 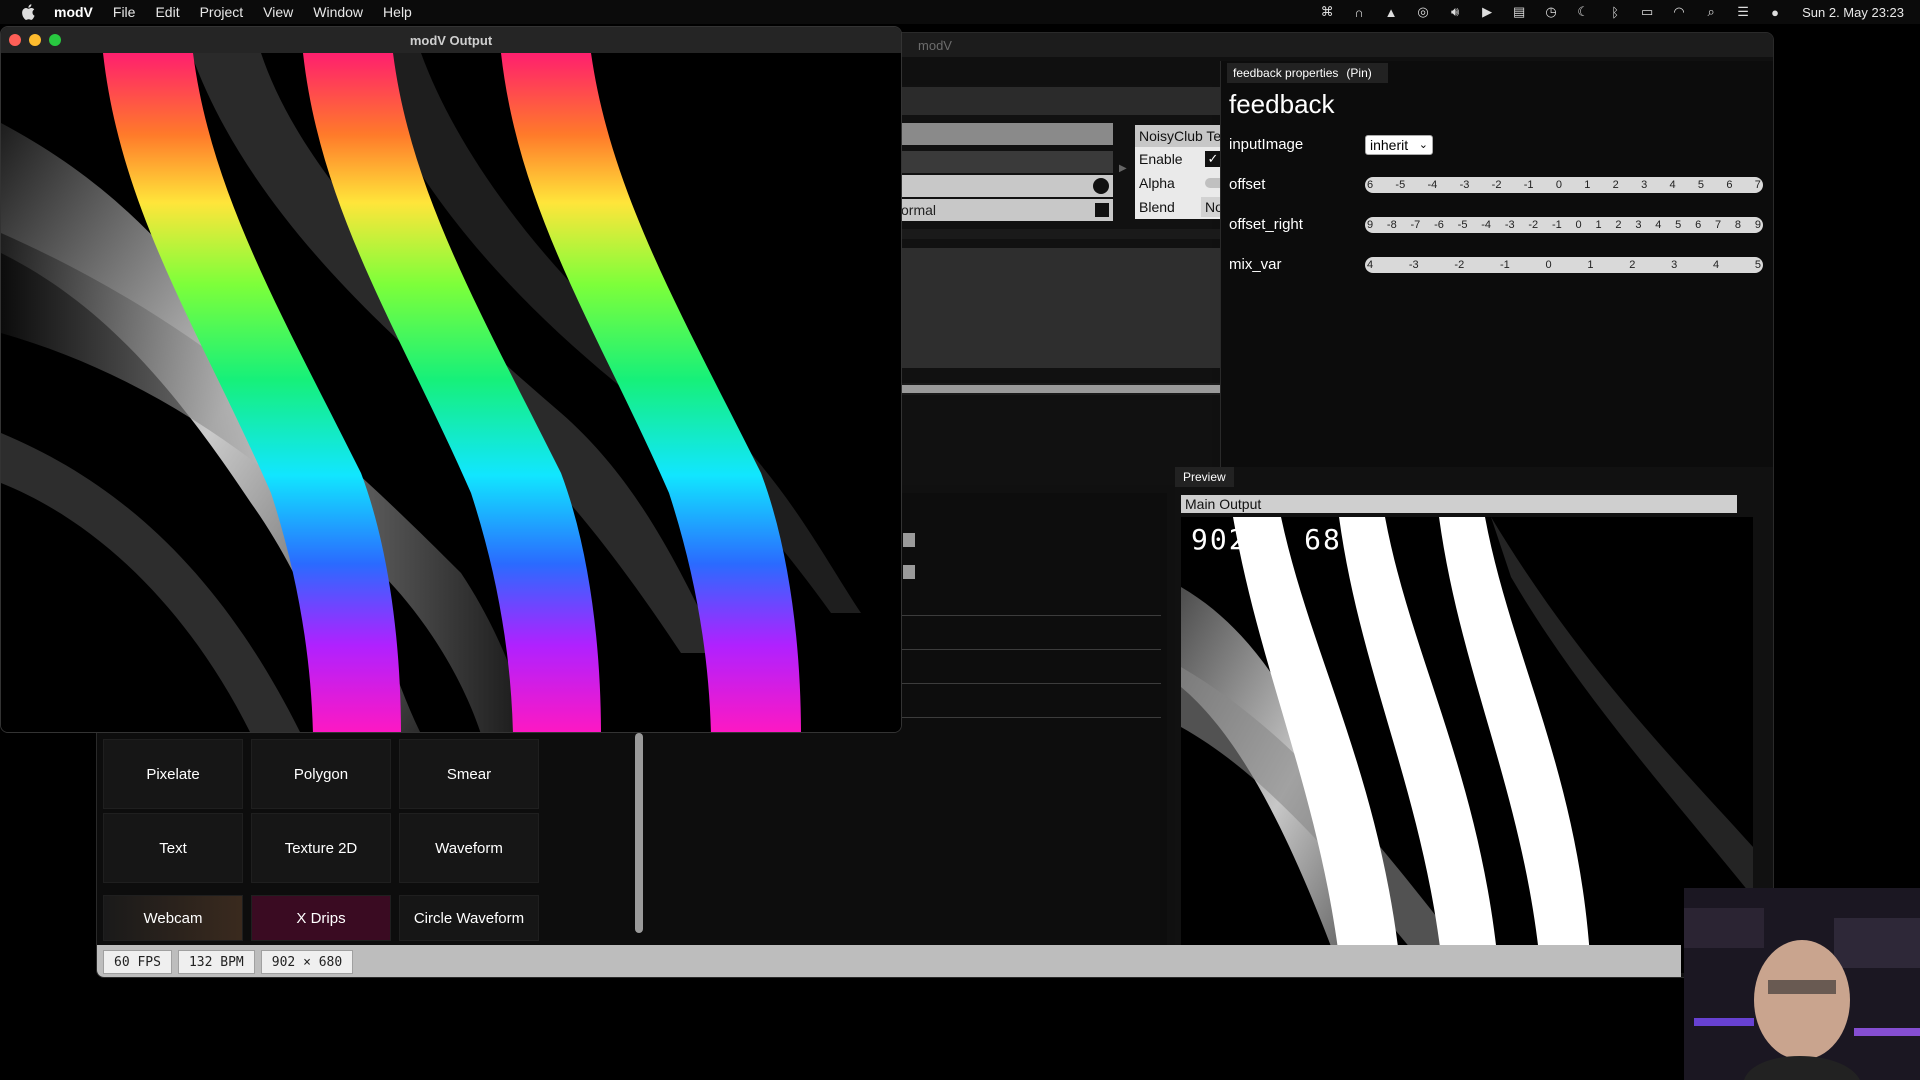 What do you see at coordinates (1743, 11) in the screenshot?
I see `control-center-icon: ☰` at bounding box center [1743, 11].